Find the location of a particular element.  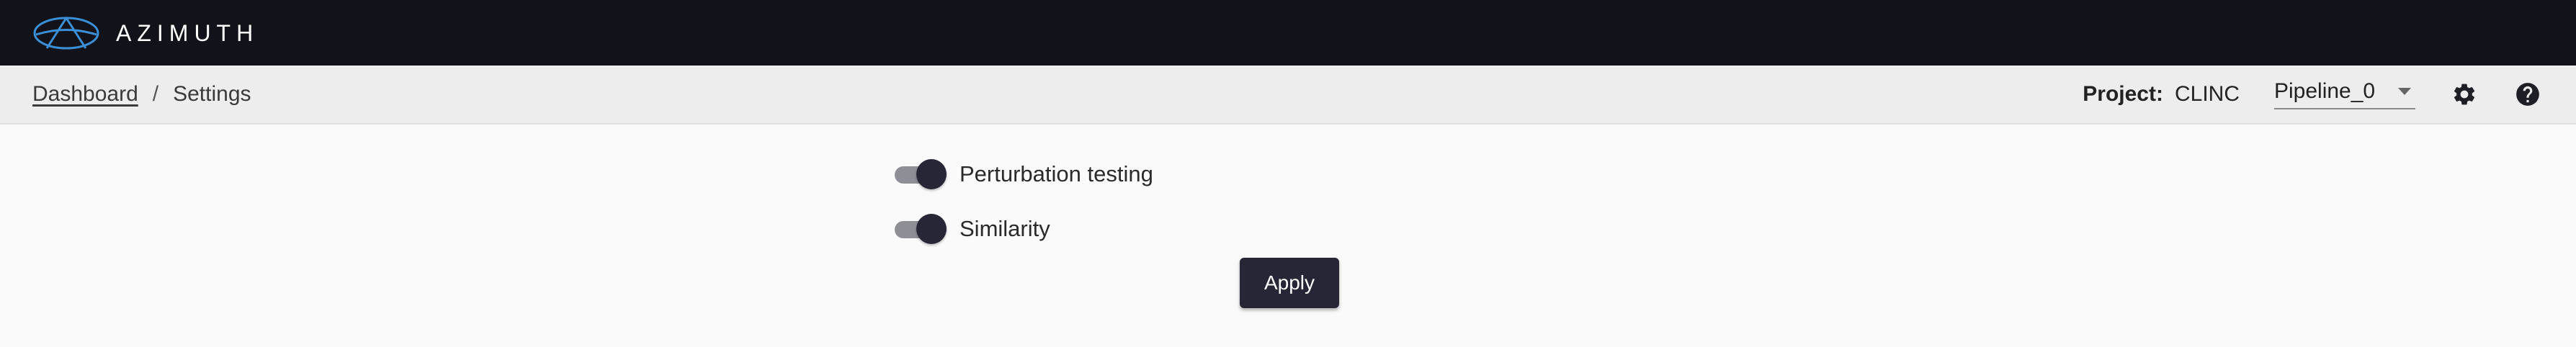

gear-icon is located at coordinates (2464, 94).